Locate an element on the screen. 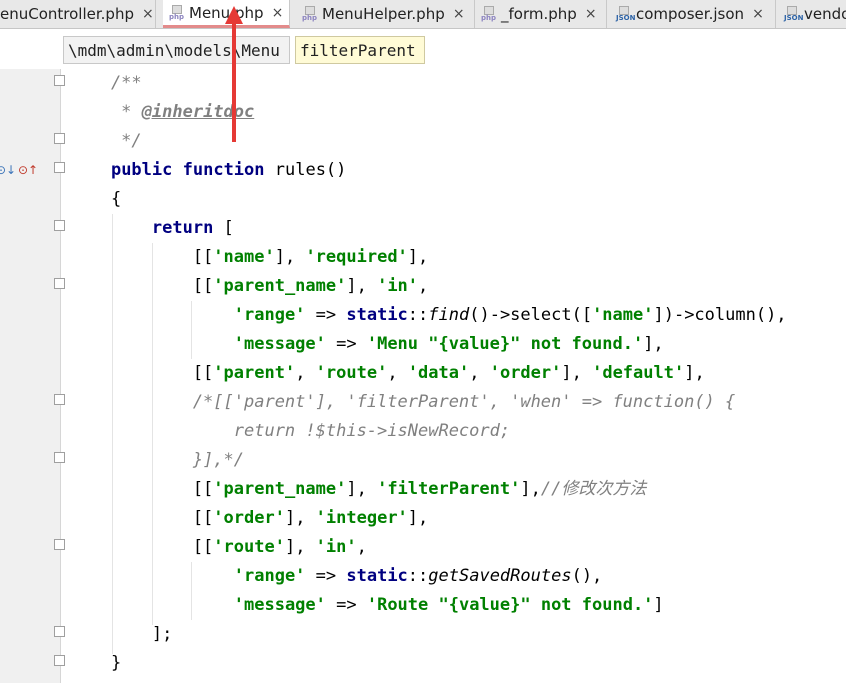  tab-label: vendo is located at coordinates (825, 14).